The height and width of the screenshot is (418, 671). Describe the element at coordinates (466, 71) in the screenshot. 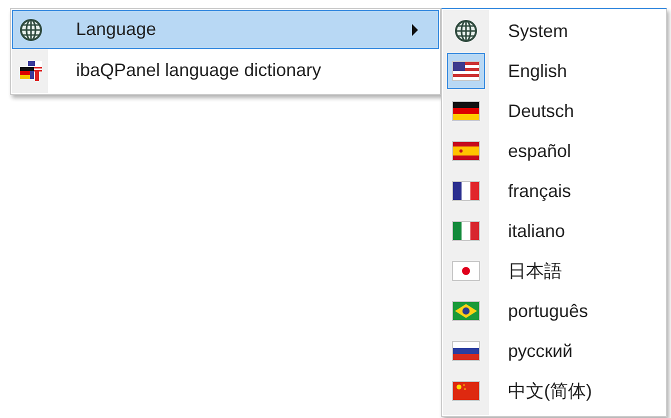

I see `us-flag-icon` at that location.